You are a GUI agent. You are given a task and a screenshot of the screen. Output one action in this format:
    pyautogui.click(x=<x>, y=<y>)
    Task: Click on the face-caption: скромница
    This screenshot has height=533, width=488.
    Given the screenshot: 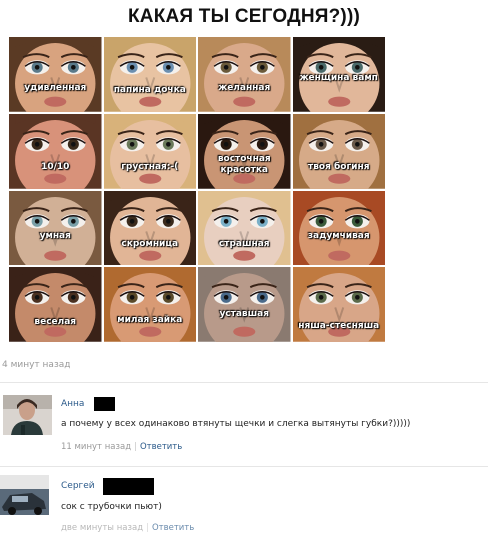 What is the action you would take?
    pyautogui.click(x=150, y=243)
    